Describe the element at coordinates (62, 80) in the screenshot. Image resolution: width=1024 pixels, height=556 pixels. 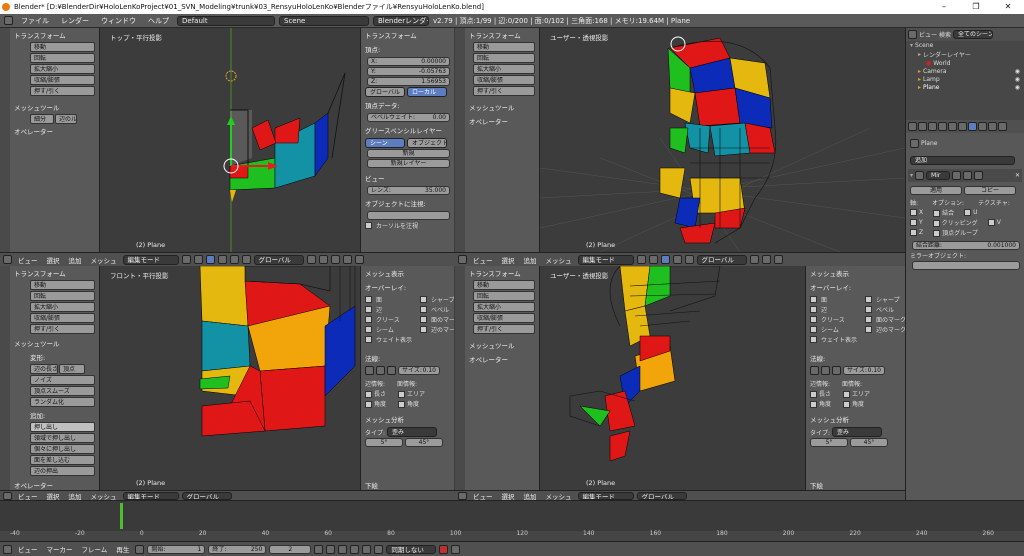
I see `shrink-button: 収縮/膨張` at that location.